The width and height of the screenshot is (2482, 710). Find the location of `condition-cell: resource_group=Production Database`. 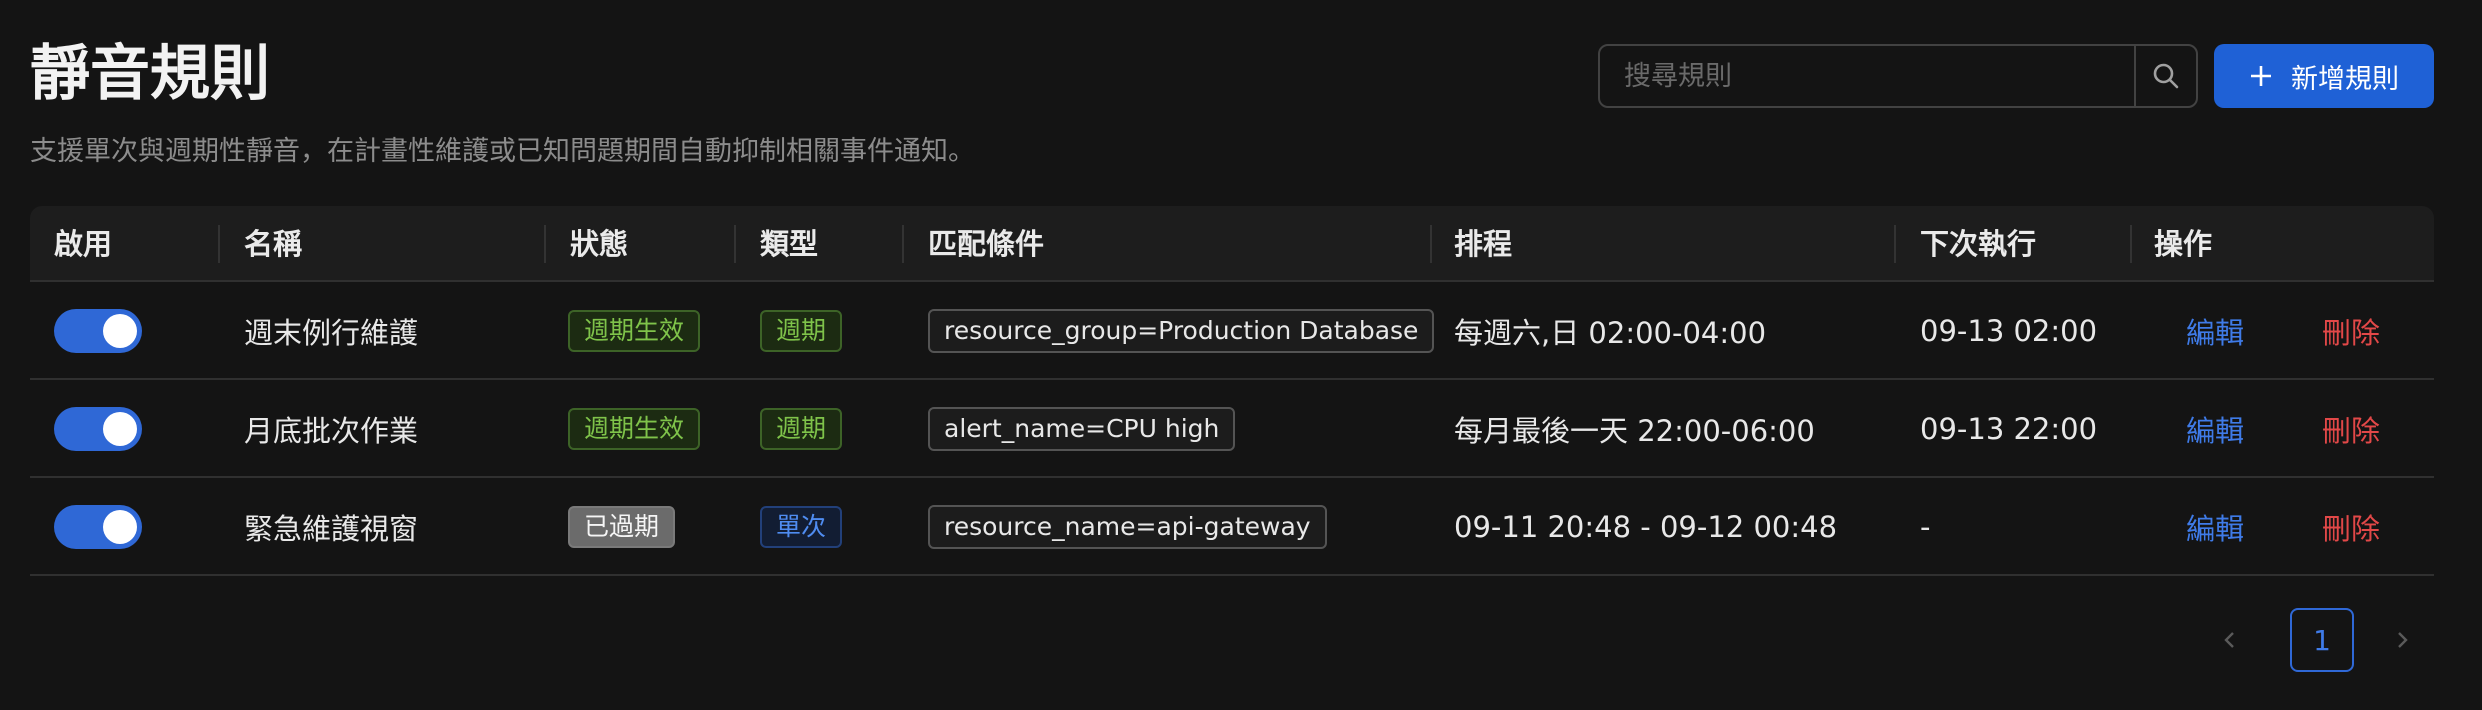

condition-cell: resource_group=Production Database is located at coordinates (1181, 331).